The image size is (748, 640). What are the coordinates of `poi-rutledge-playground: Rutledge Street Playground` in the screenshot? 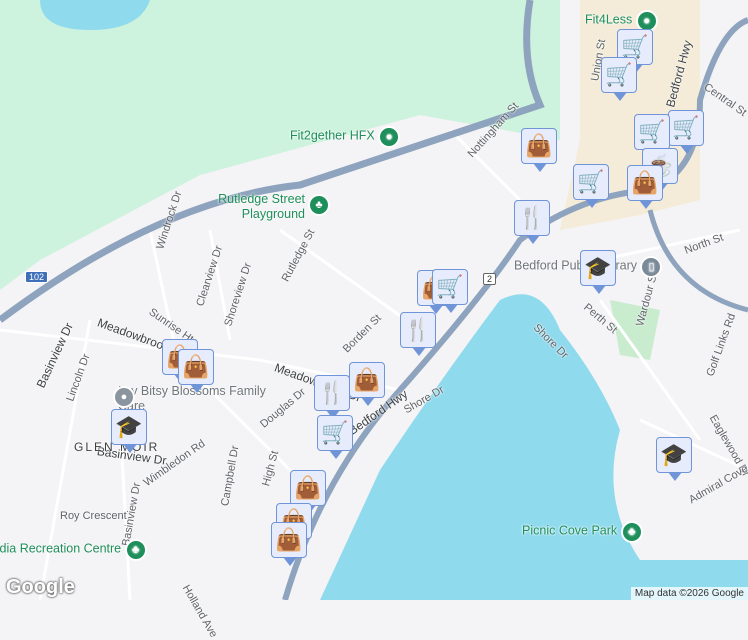 It's located at (255, 207).